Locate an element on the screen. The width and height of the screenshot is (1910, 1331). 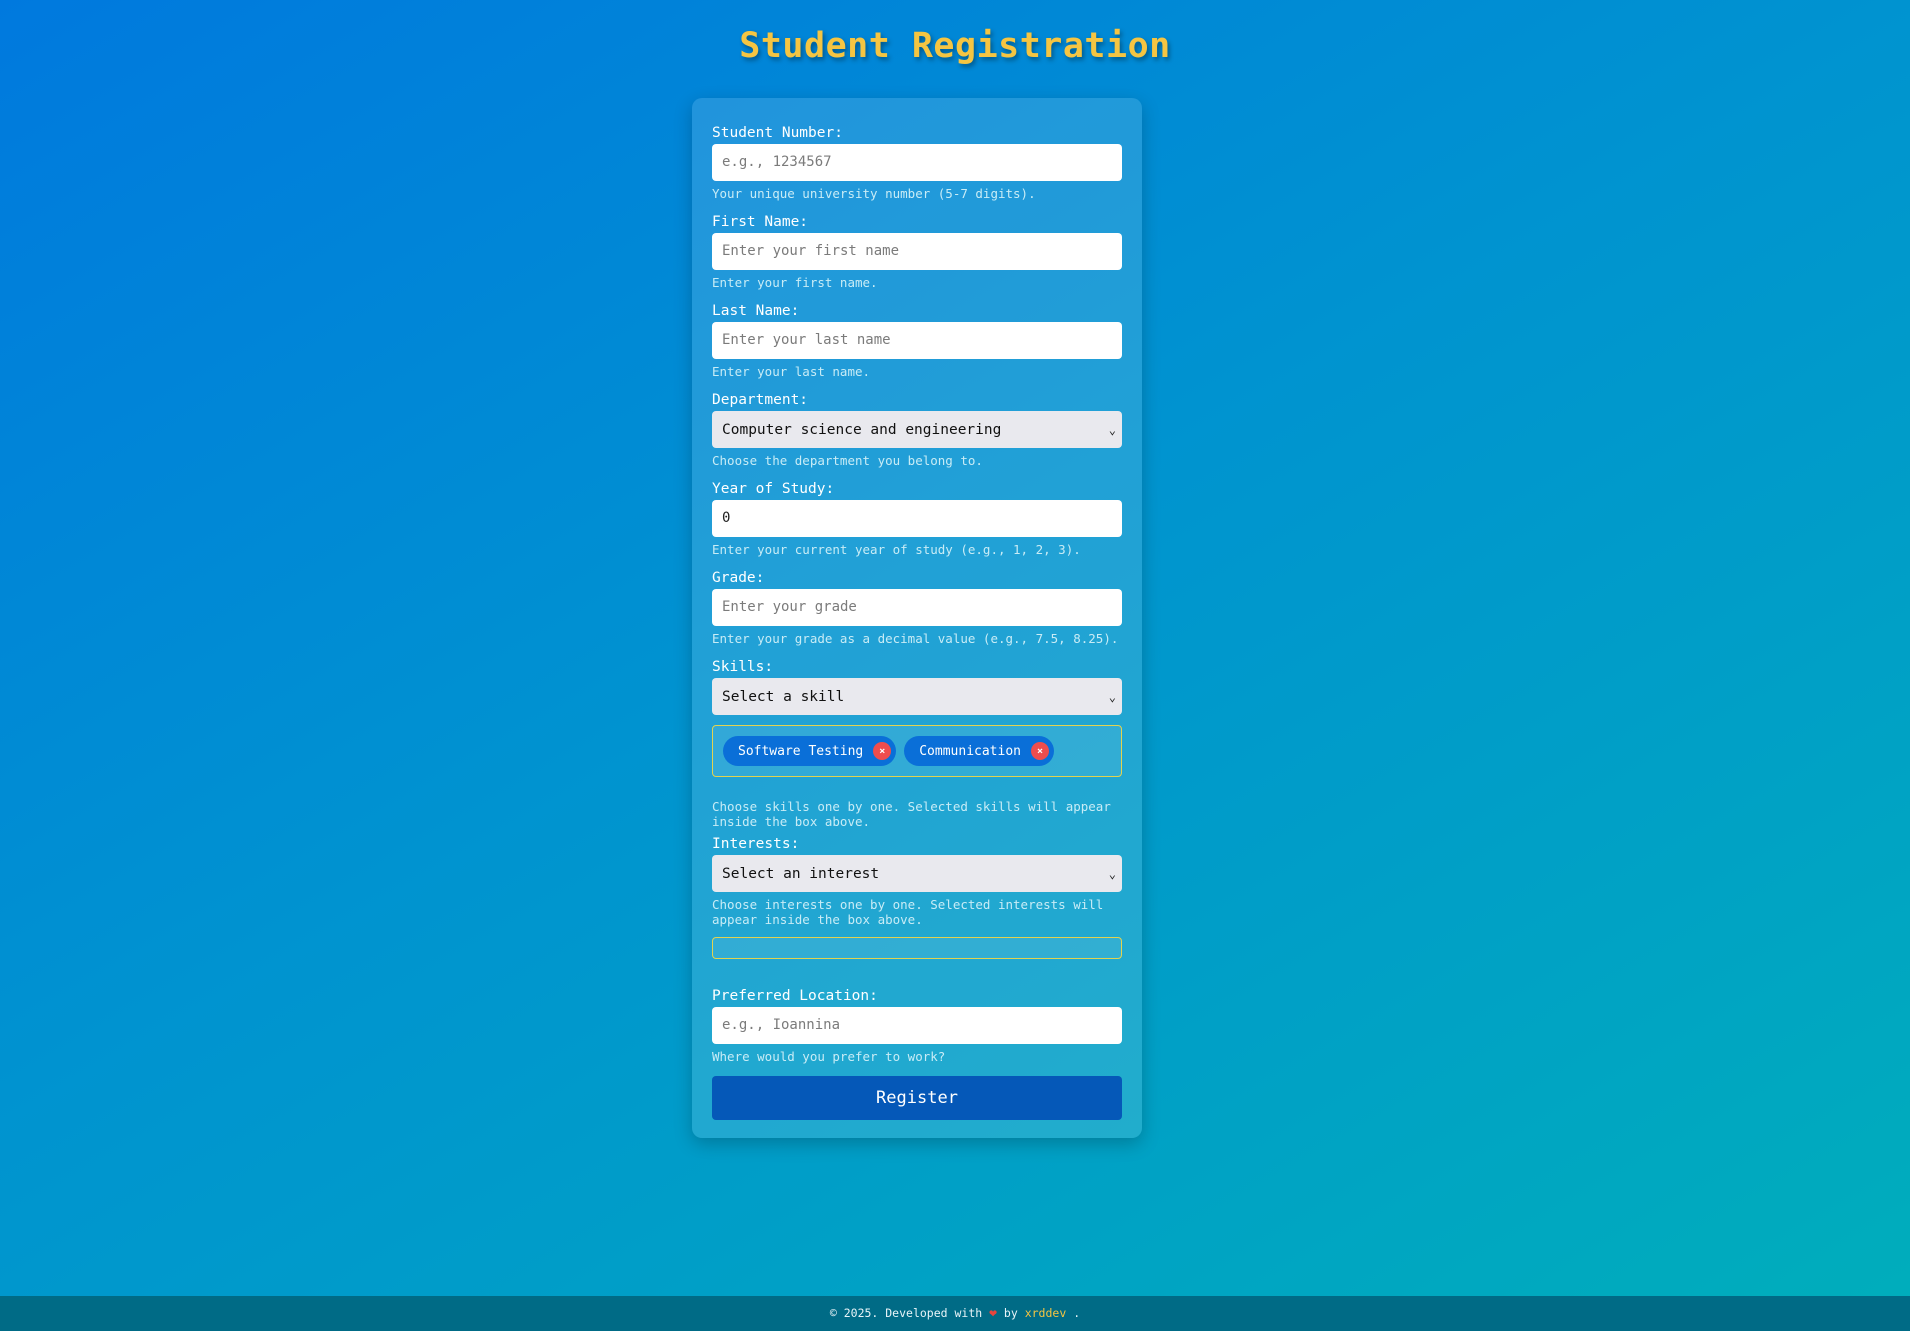
register-button: Register is located at coordinates (917, 1098).